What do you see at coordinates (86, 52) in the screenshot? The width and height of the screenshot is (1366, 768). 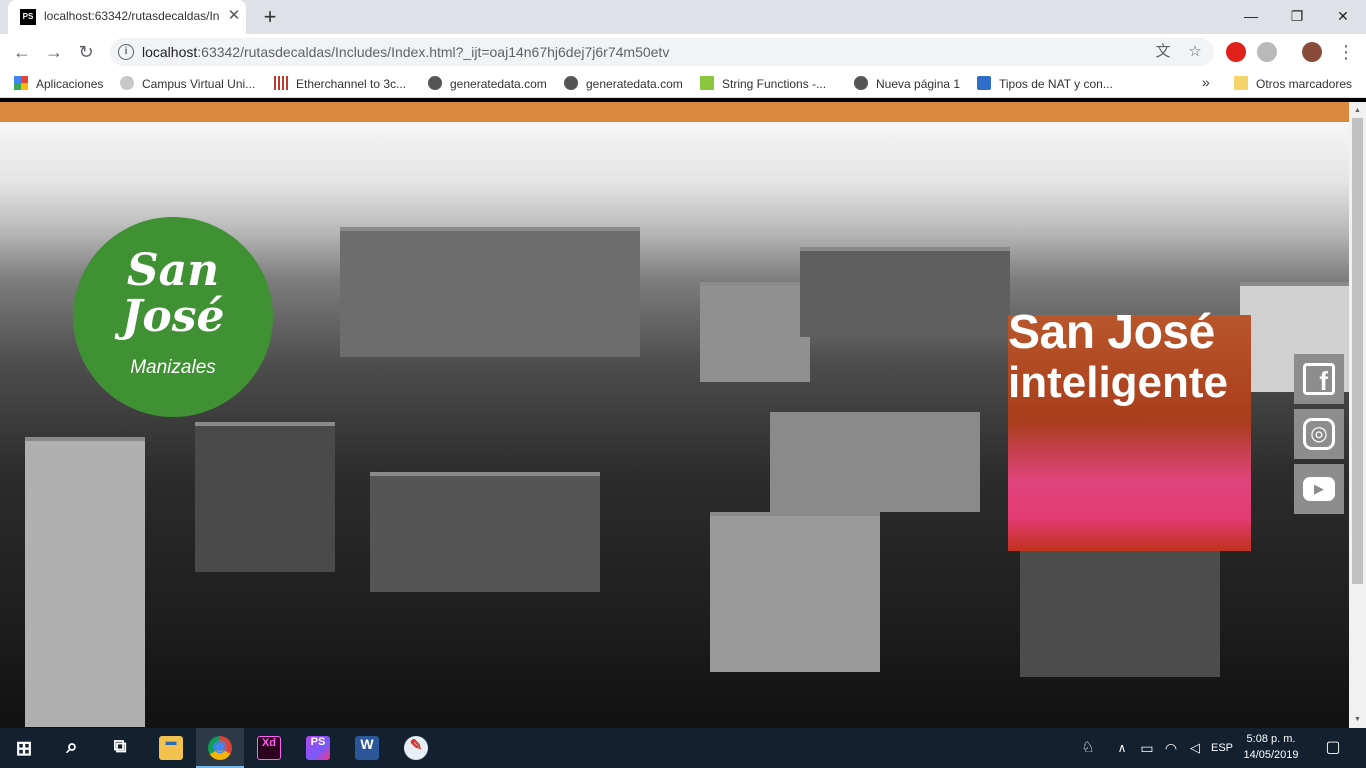 I see `reload-button: ↻` at bounding box center [86, 52].